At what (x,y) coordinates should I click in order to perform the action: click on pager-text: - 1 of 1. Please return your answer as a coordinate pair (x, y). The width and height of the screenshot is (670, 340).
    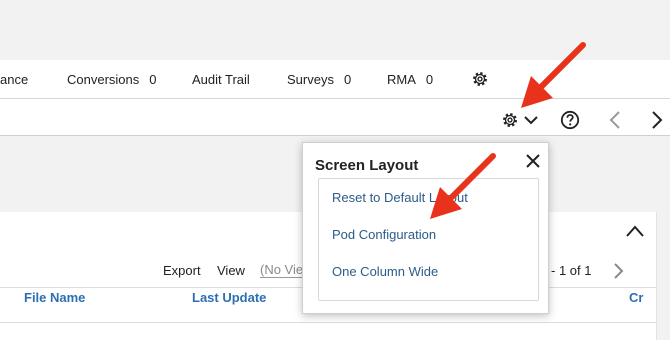
    Looking at the image, I should click on (571, 270).